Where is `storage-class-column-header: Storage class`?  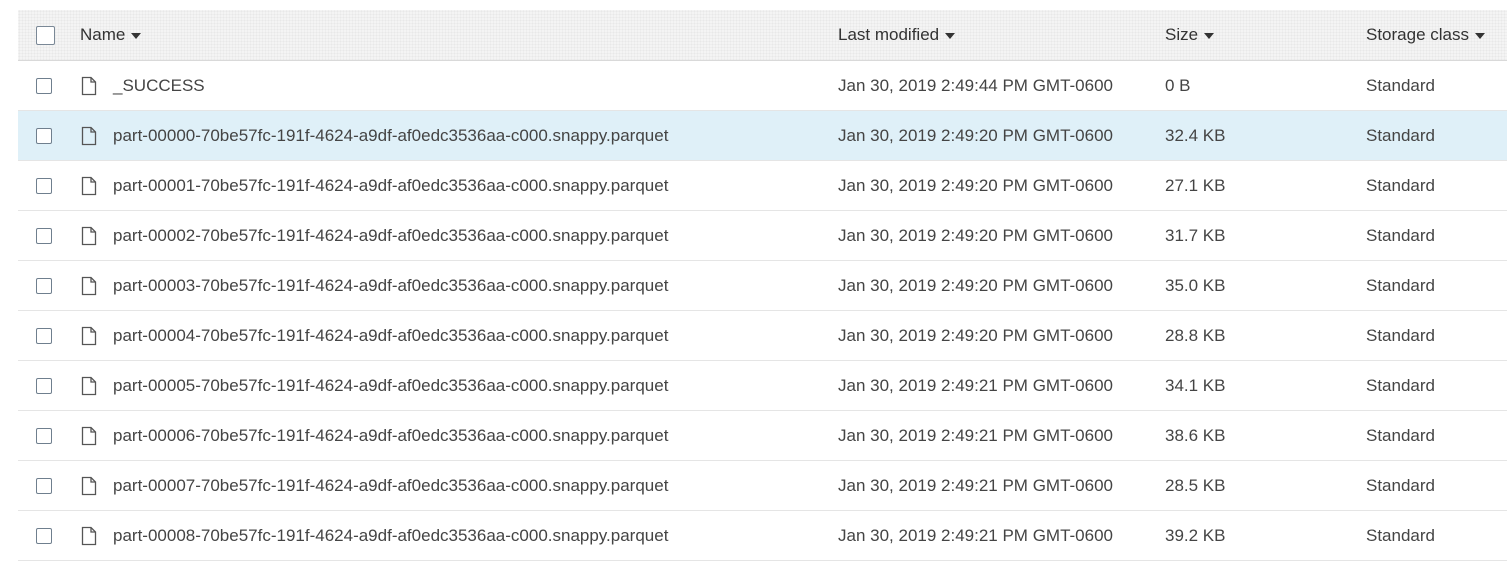 storage-class-column-header: Storage class is located at coordinates (1425, 35).